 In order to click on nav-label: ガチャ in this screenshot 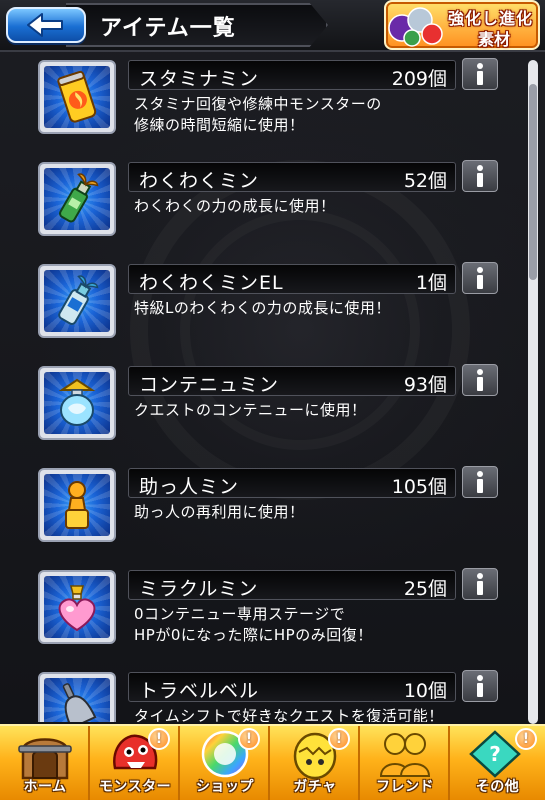, I will do `click(315, 787)`.